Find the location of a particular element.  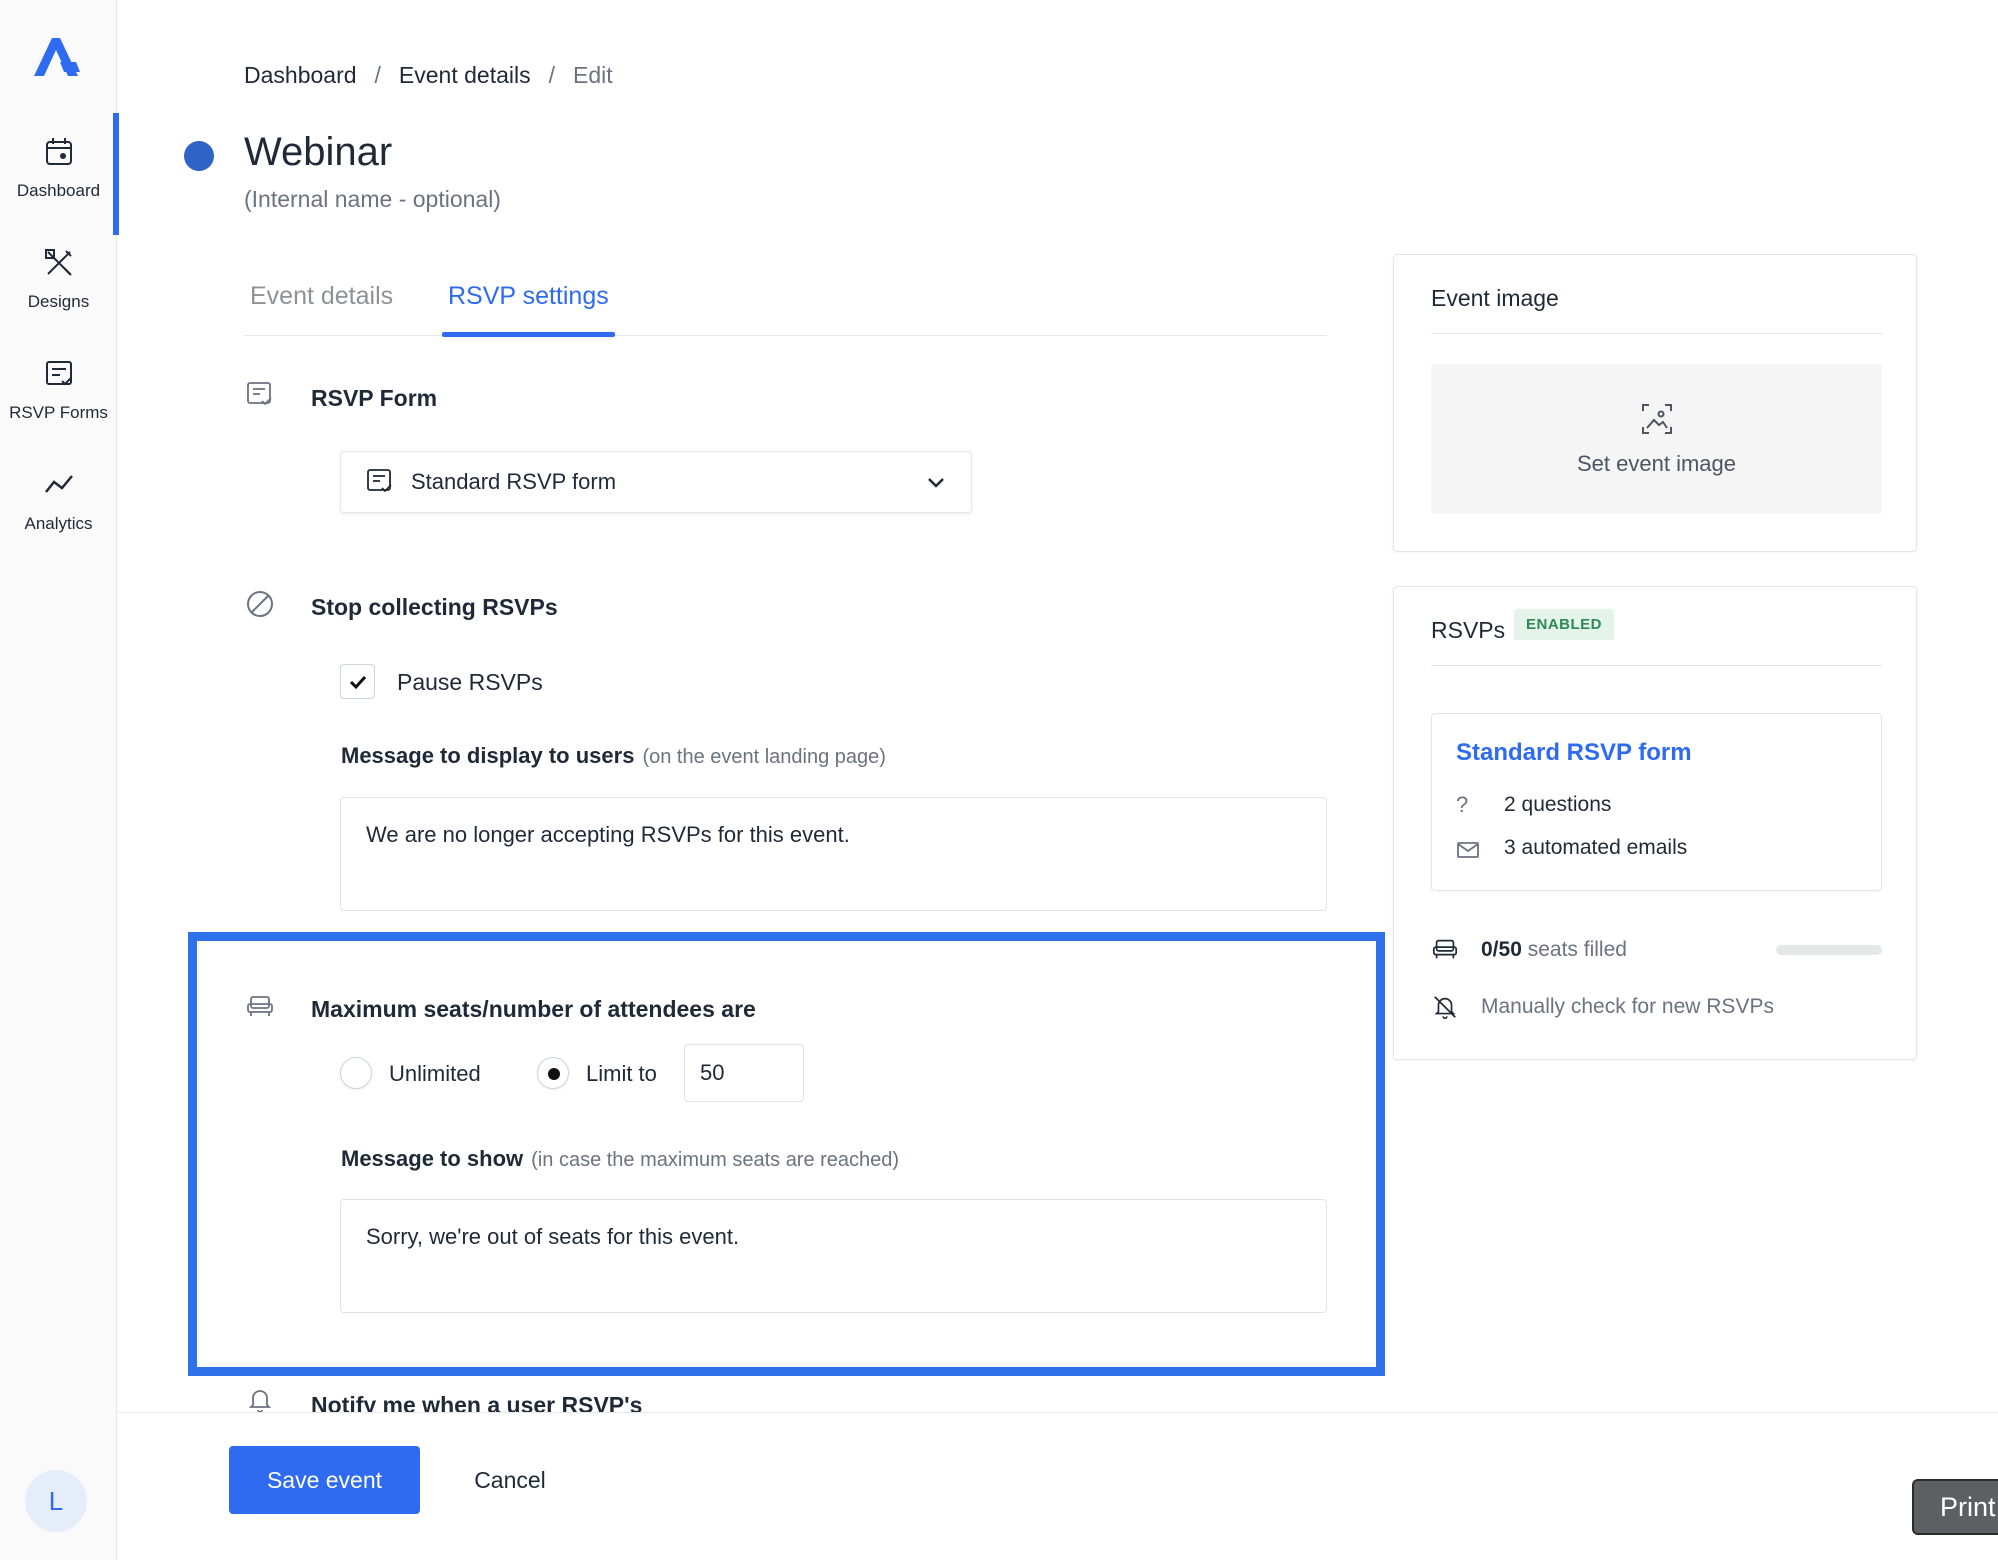

max-seats-title: Maximum seats/number of attendees are is located at coordinates (533, 1009).